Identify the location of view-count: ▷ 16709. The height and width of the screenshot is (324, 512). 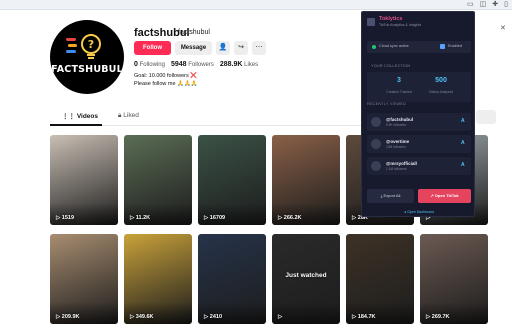
(214, 218).